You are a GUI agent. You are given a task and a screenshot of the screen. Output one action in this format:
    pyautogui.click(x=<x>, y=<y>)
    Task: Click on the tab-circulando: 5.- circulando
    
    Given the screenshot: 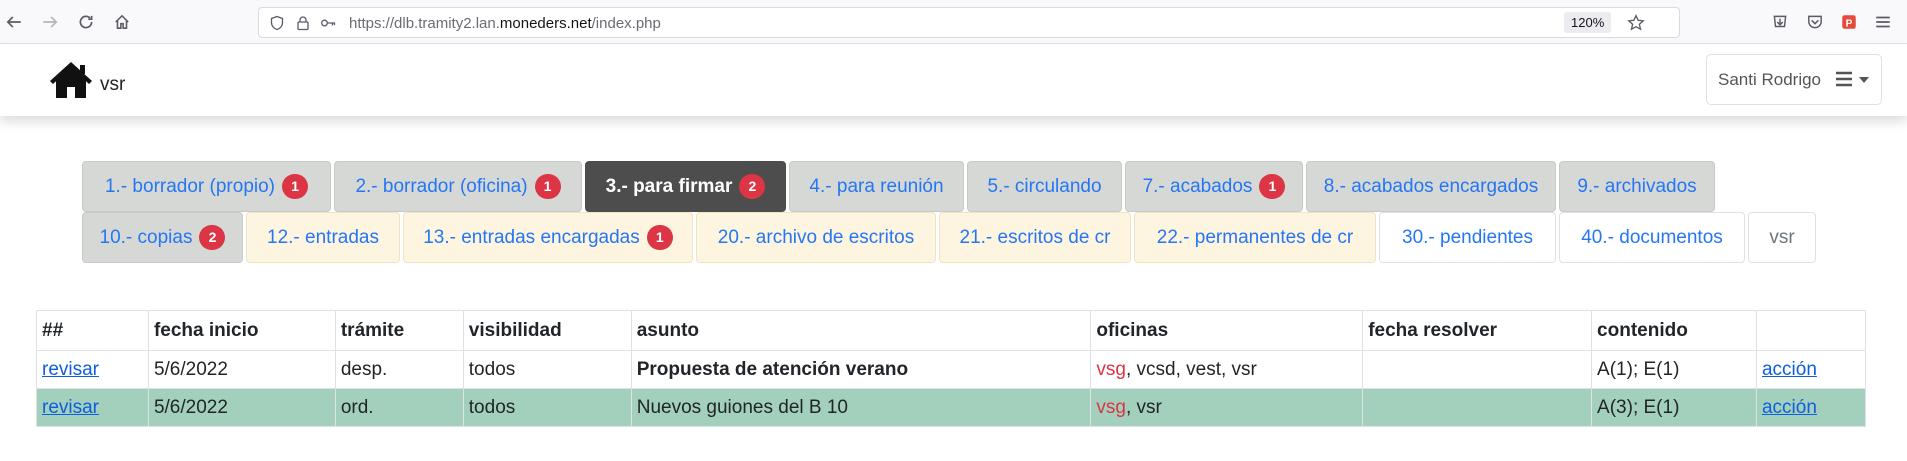 What is the action you would take?
    pyautogui.click(x=1044, y=186)
    